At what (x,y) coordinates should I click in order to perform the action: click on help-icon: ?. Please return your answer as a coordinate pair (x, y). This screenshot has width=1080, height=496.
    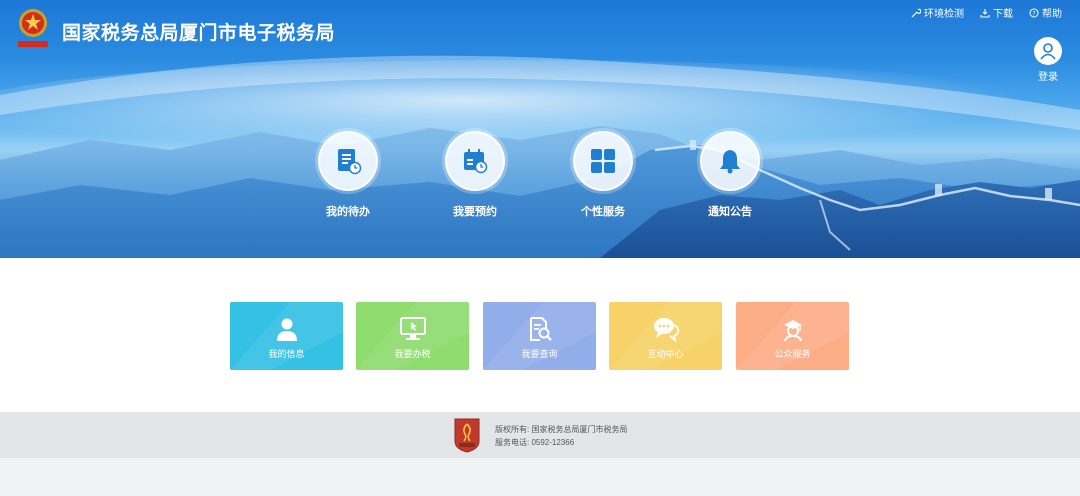
    Looking at the image, I should click on (1034, 12).